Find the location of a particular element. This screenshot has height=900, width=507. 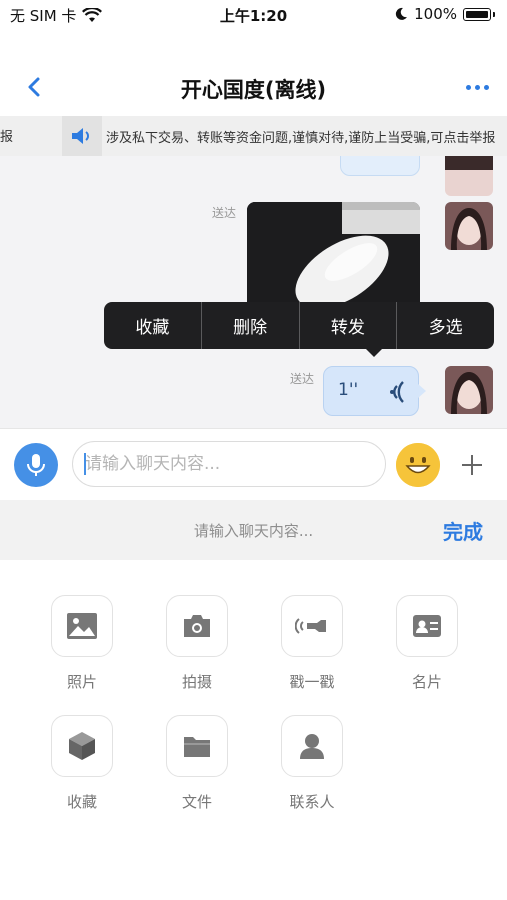

menu-forward: 转发 is located at coordinates (349, 325).